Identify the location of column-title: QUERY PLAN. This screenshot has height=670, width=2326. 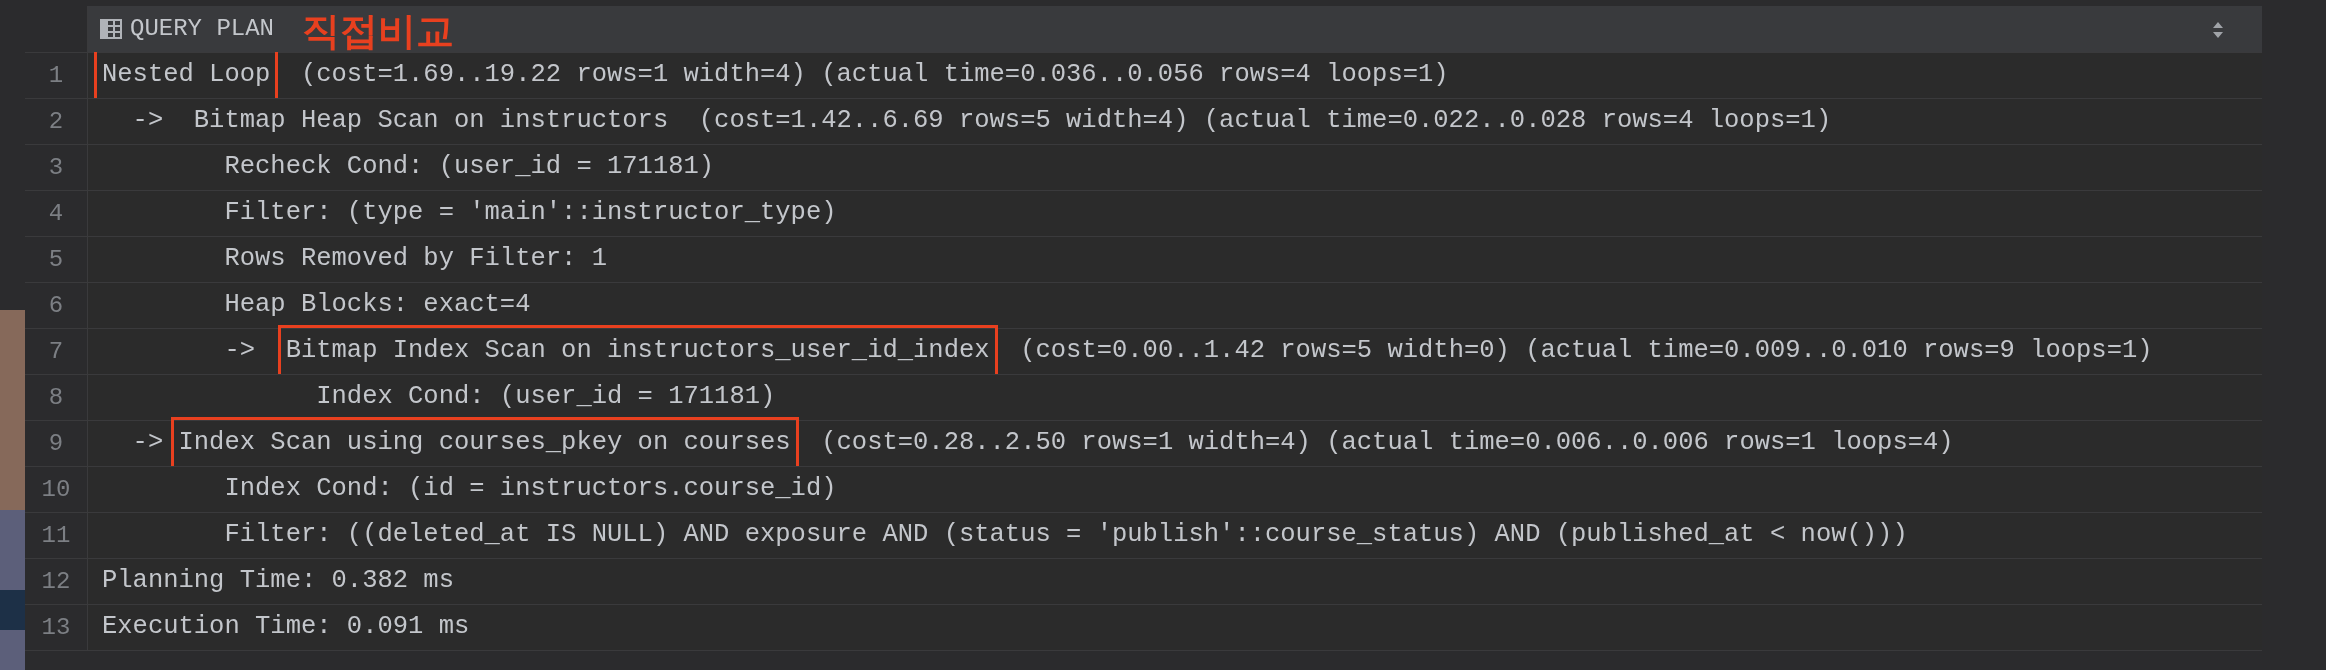
(202, 29).